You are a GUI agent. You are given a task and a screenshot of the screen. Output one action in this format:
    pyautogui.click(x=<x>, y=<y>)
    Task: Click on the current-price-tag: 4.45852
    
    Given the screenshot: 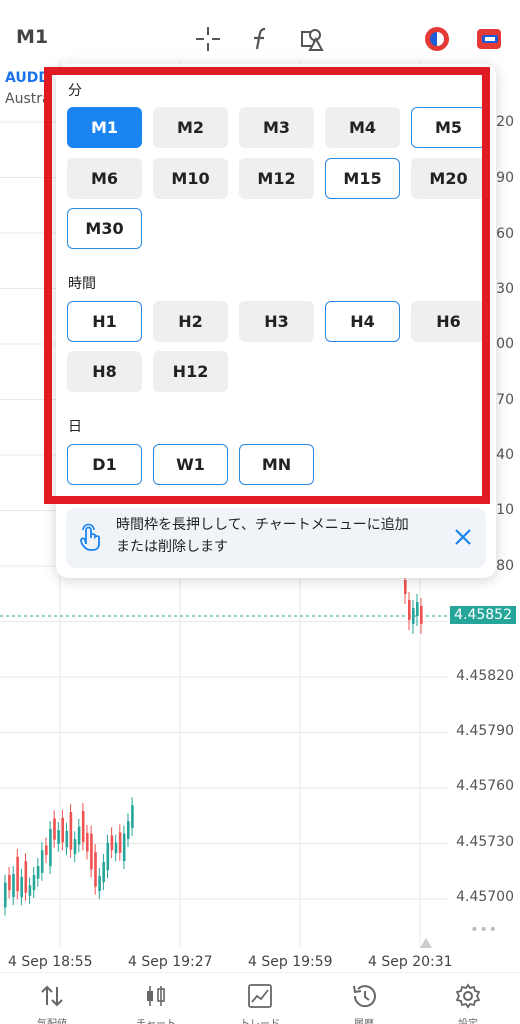 What is the action you would take?
    pyautogui.click(x=483, y=615)
    